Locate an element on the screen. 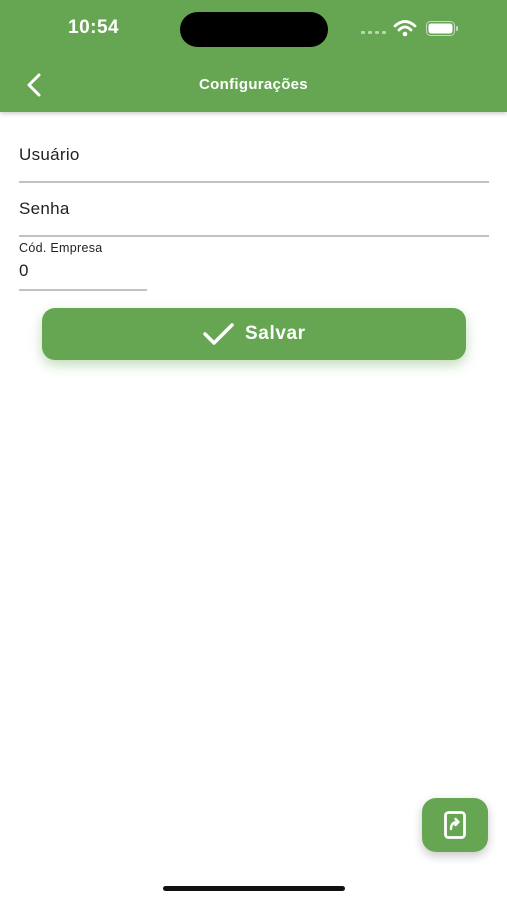 The height and width of the screenshot is (900, 507). page-title: Configurações is located at coordinates (253, 84).